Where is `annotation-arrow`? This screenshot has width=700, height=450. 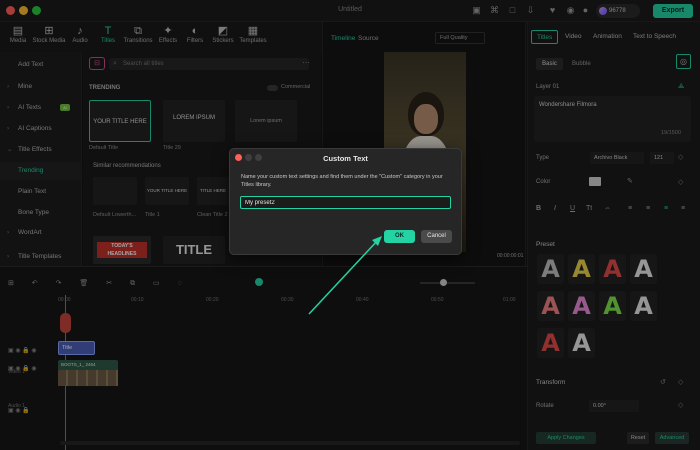
annotation-arrow is located at coordinates (345, 275).